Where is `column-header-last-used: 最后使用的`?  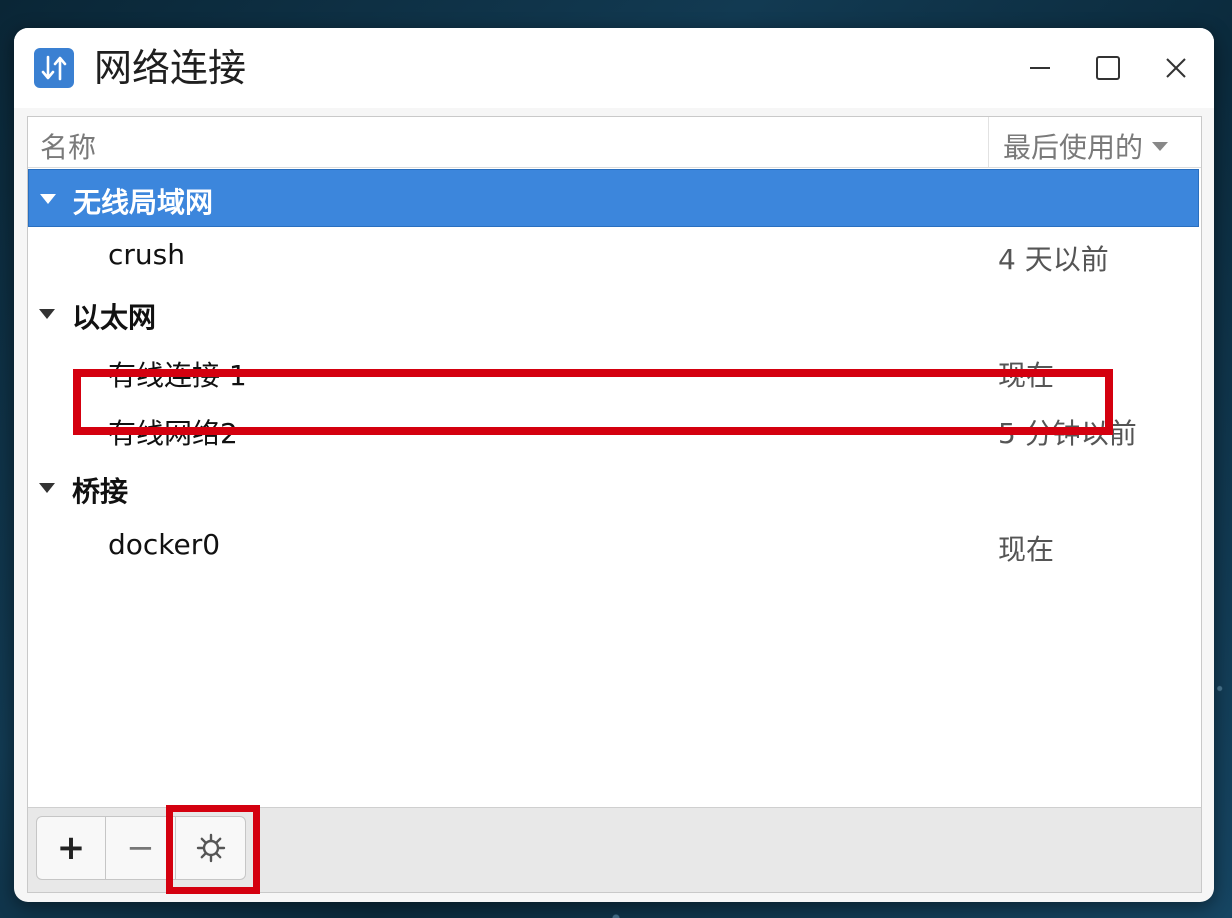 column-header-last-used: 最后使用的 is located at coordinates (1086, 146).